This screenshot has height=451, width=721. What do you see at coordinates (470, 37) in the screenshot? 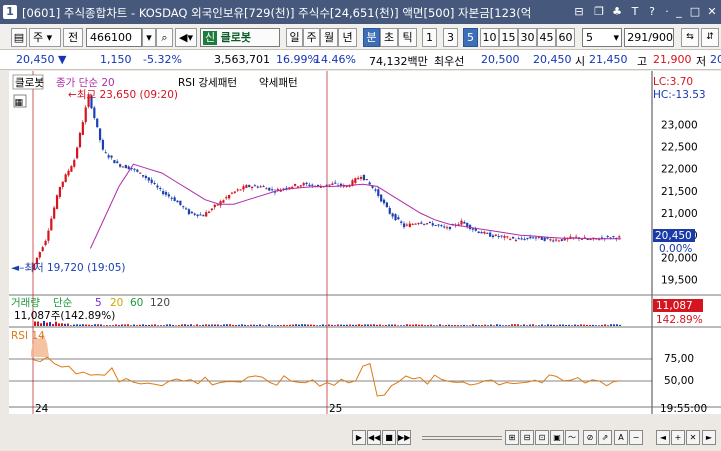
I see `interval-5: 5` at bounding box center [470, 37].